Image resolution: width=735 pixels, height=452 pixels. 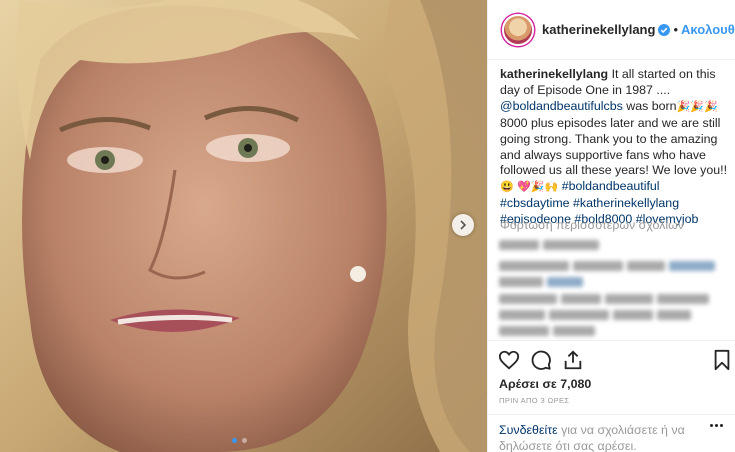 What do you see at coordinates (561, 106) in the screenshot?
I see `mention-link: @boldandbeautifulcbs` at bounding box center [561, 106].